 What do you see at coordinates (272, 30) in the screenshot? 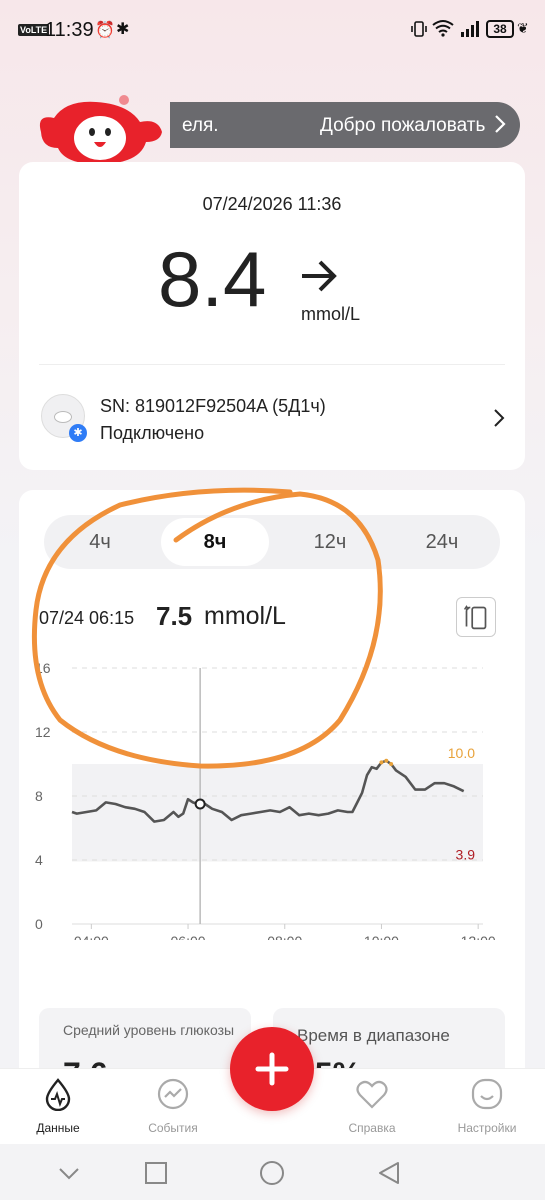
I see `status-bar: VoLTE 11:39 ⏰ ✱ 38 ❦` at bounding box center [272, 30].